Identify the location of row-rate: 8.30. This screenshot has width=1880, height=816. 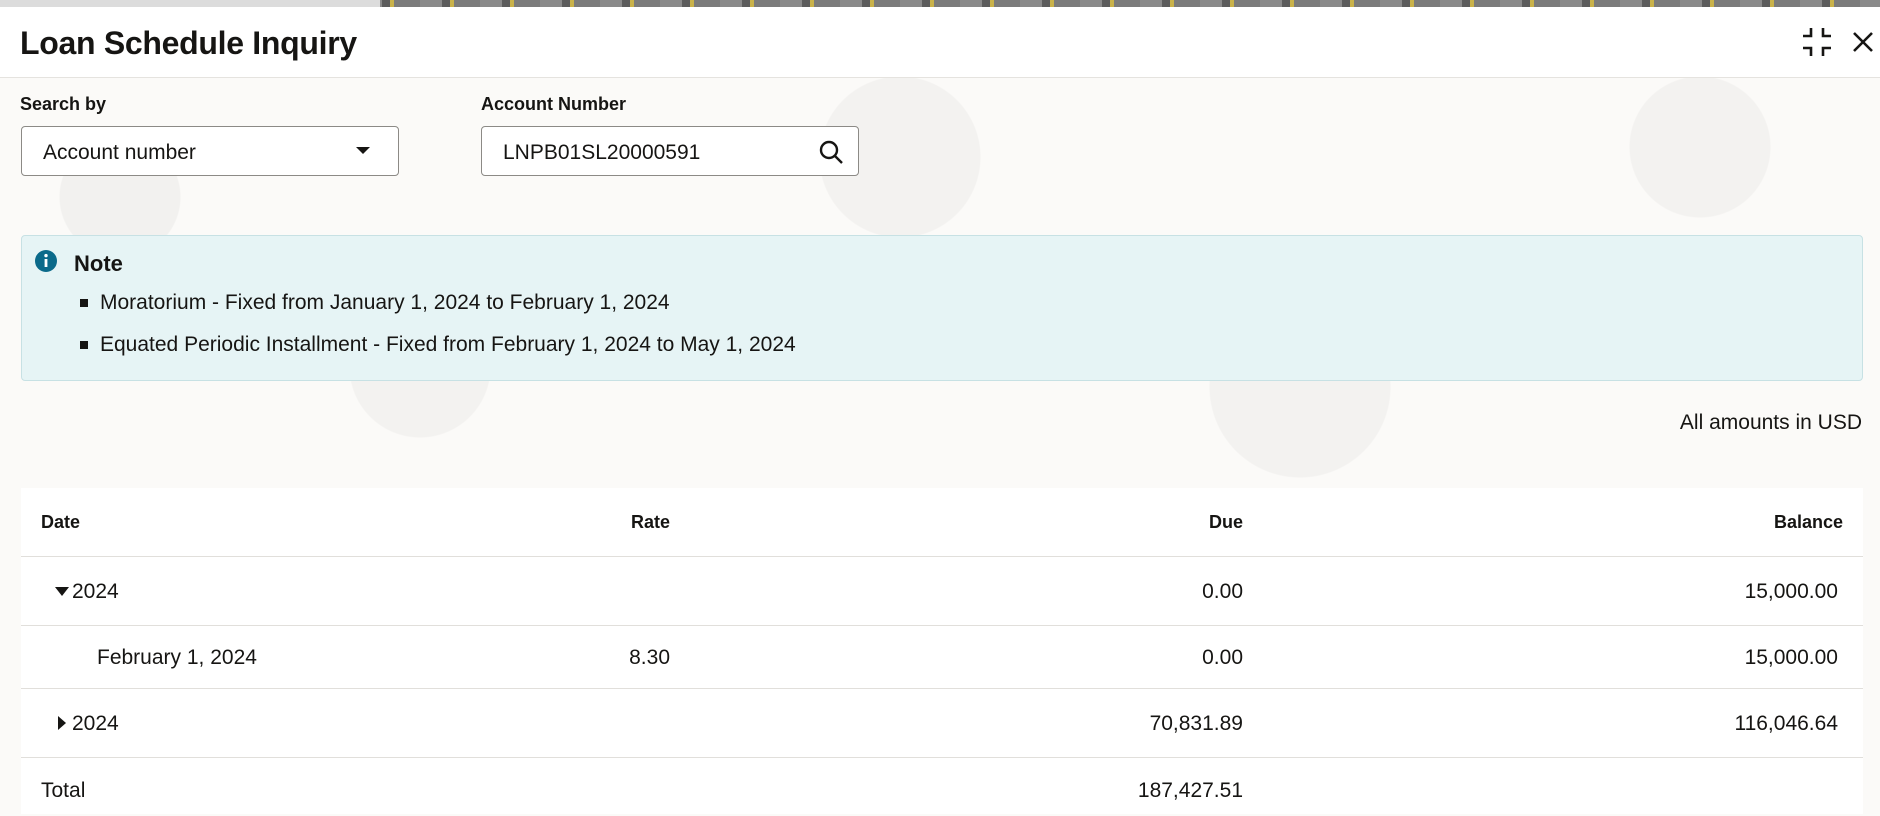
(649, 657).